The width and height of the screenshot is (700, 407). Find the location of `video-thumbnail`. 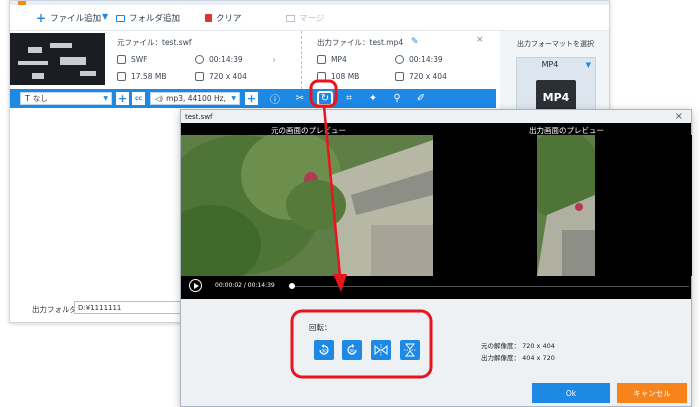

video-thumbnail is located at coordinates (57, 59).